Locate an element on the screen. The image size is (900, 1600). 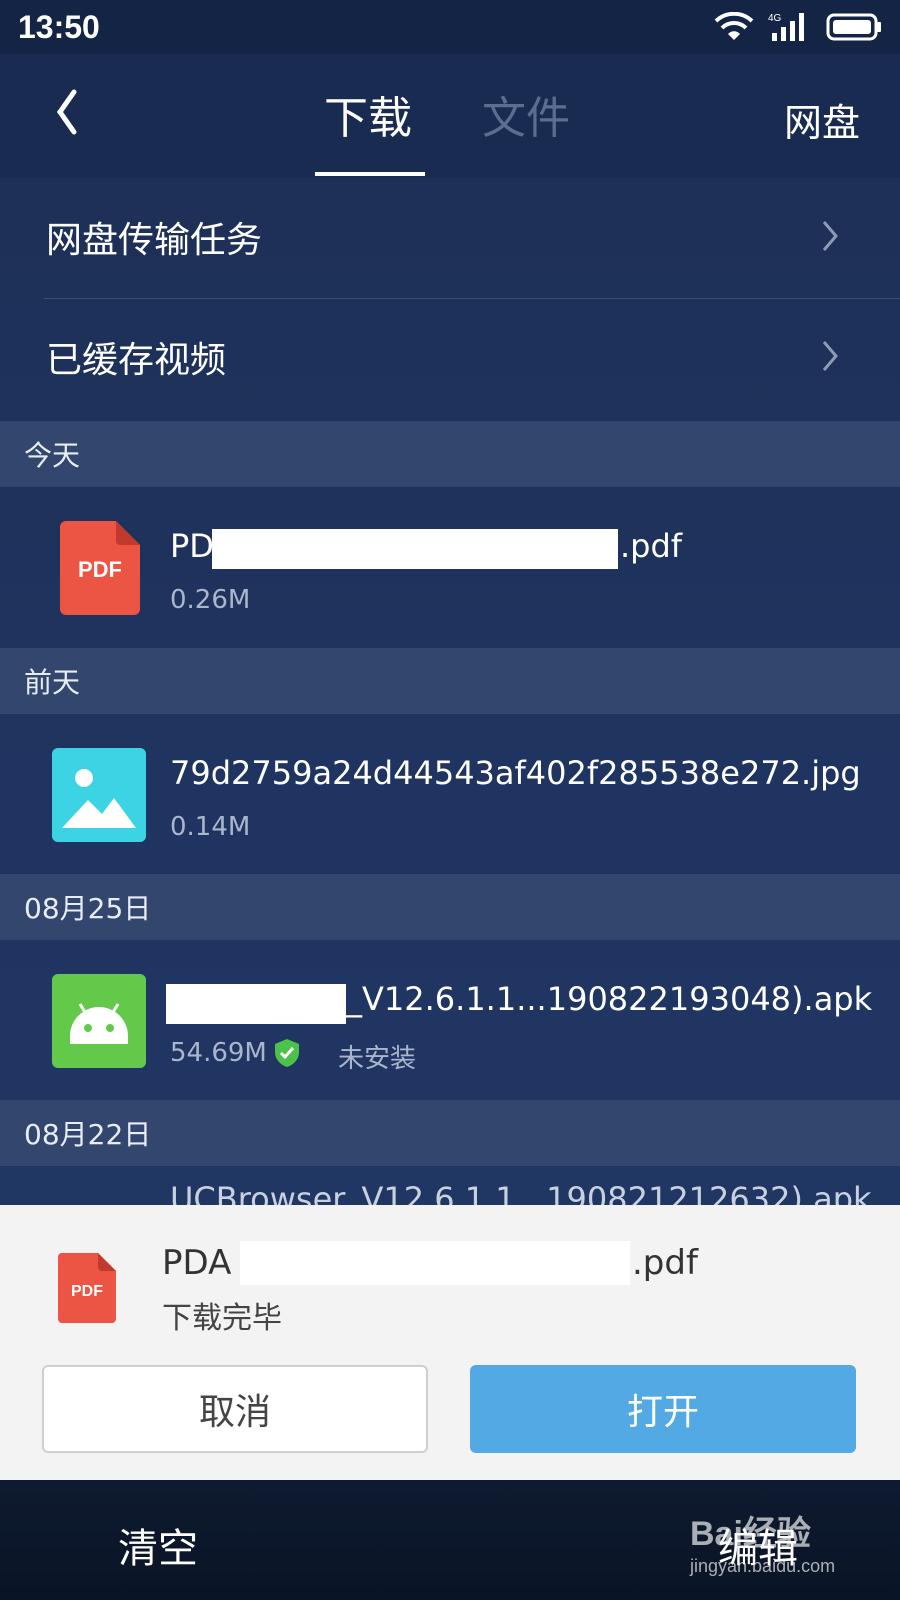
clear-button: 清空 is located at coordinates (158, 1545).